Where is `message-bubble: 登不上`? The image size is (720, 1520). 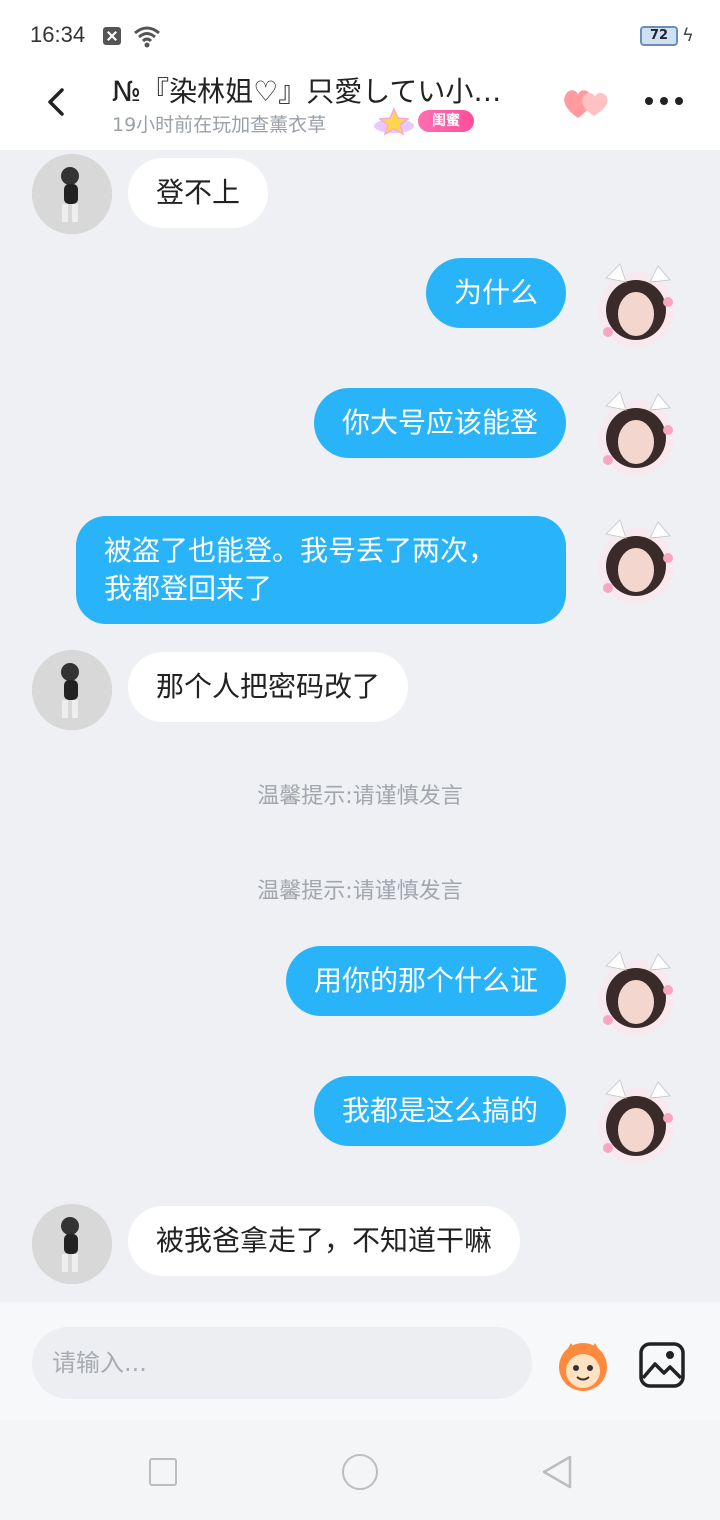 message-bubble: 登不上 is located at coordinates (198, 193).